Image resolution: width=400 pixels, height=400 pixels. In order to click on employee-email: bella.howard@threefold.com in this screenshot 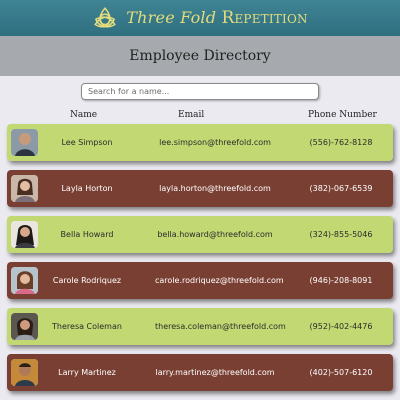, I will do `click(215, 234)`.